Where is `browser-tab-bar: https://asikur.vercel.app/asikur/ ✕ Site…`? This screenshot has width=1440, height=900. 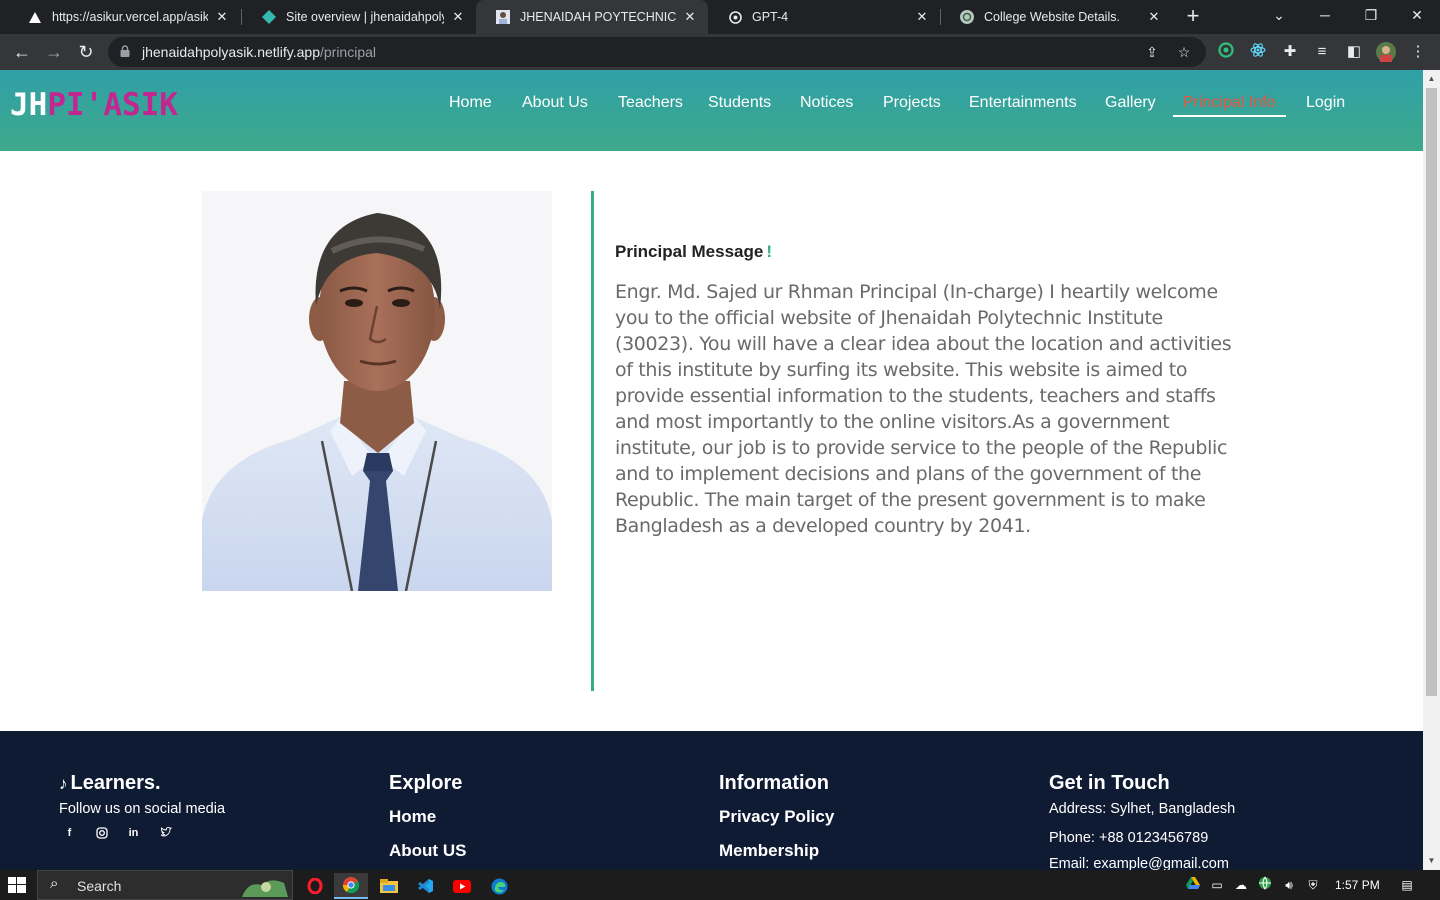
browser-tab-bar: https://asikur.vercel.app/asikur/ ✕ Site… is located at coordinates (720, 17).